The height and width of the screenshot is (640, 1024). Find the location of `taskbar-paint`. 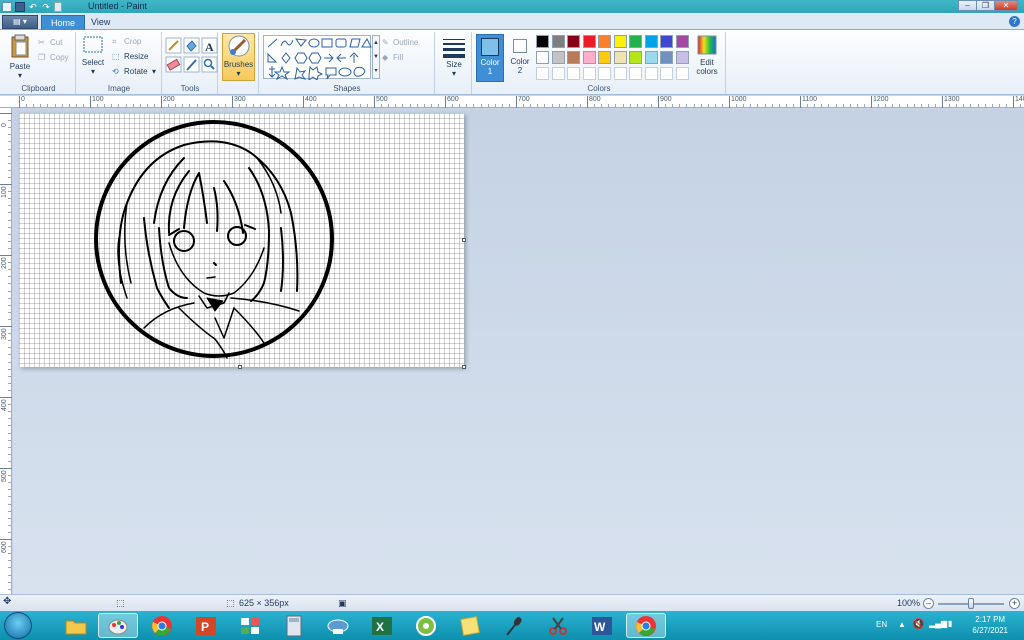

taskbar-paint is located at coordinates (118, 625).